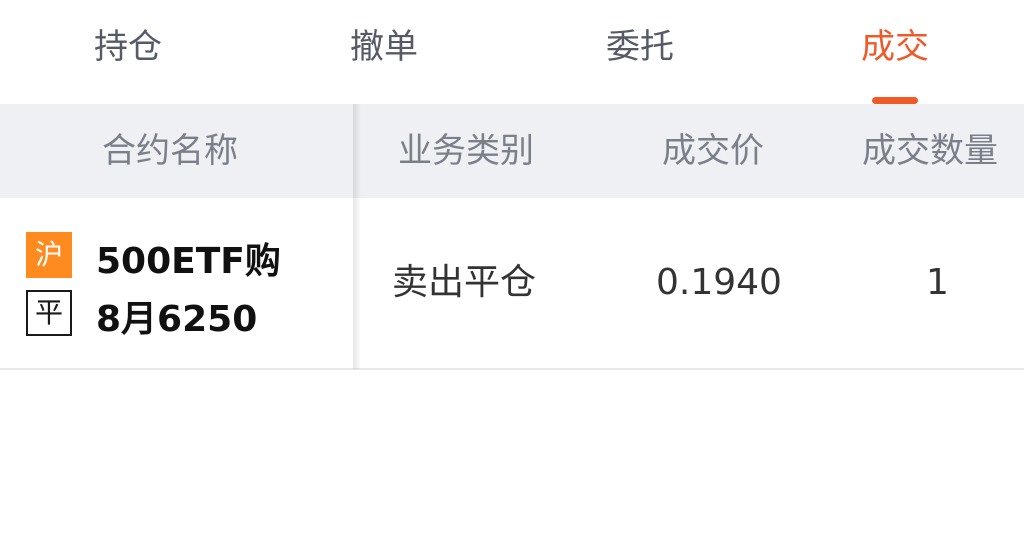 Image resolution: width=1024 pixels, height=558 pixels. Describe the element at coordinates (188, 261) in the screenshot. I see `contract-name-line1: 500ETF购` at that location.